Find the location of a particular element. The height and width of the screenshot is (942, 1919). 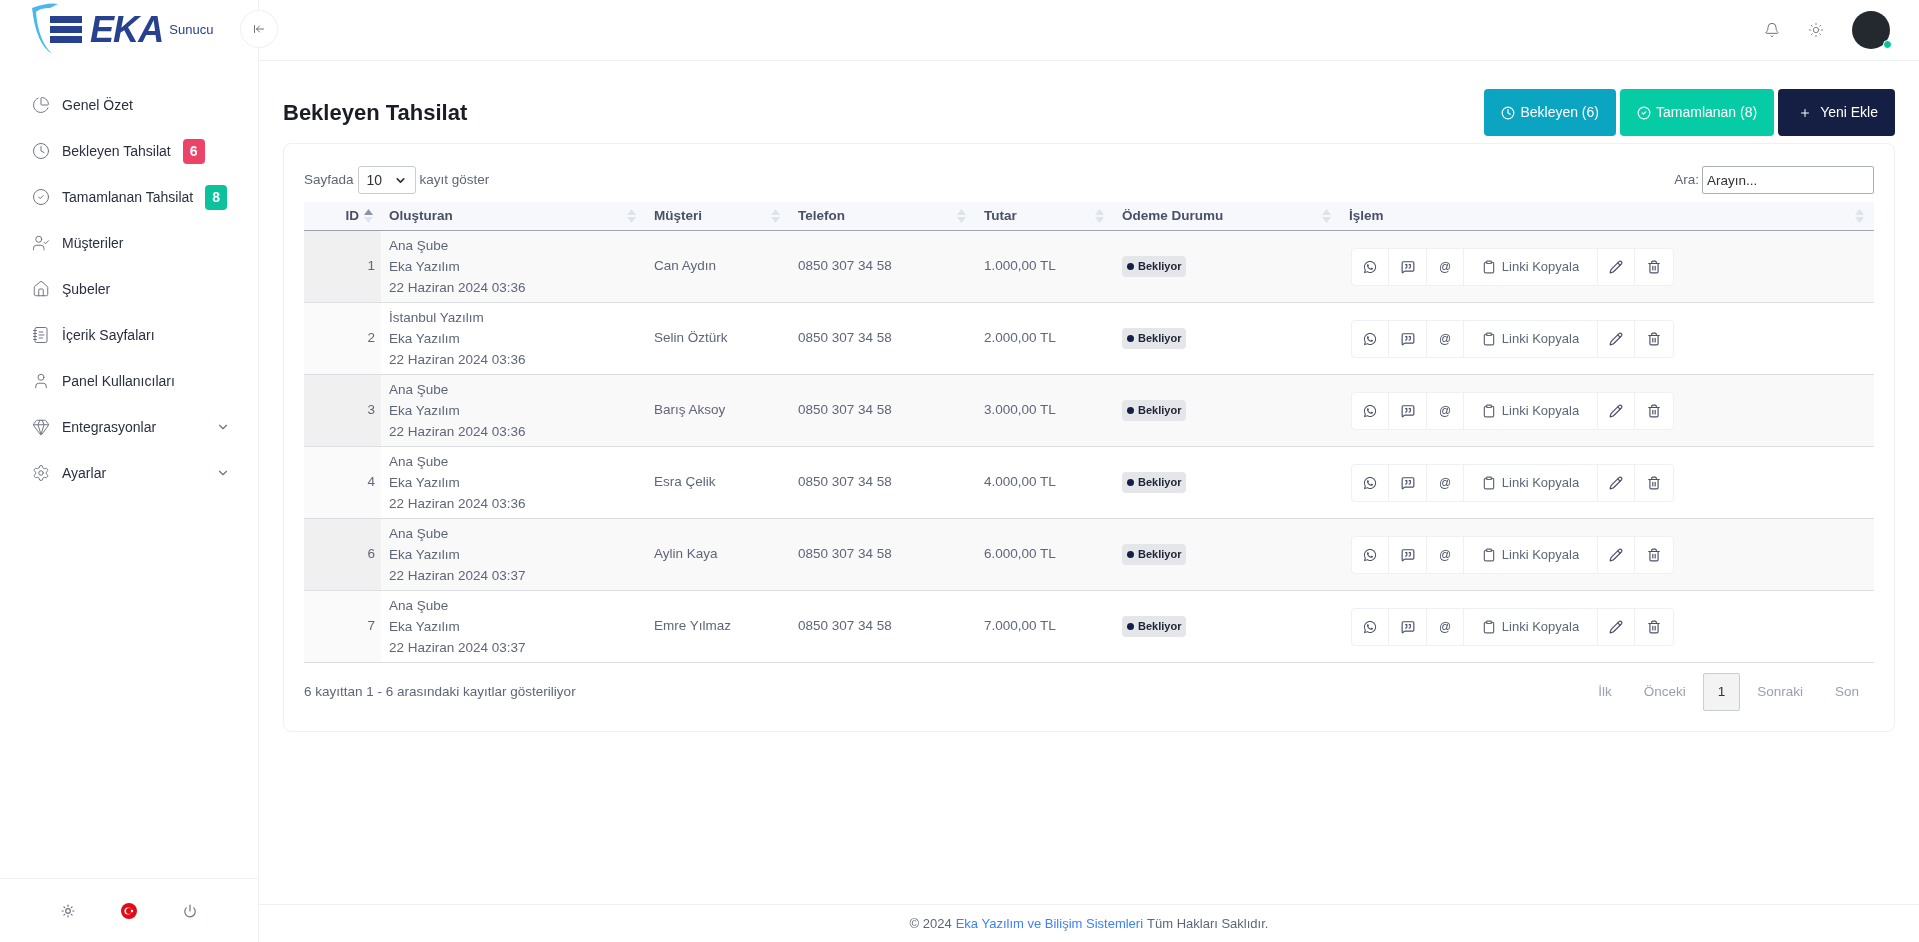

column-header: Tutar is located at coordinates (1045, 216).